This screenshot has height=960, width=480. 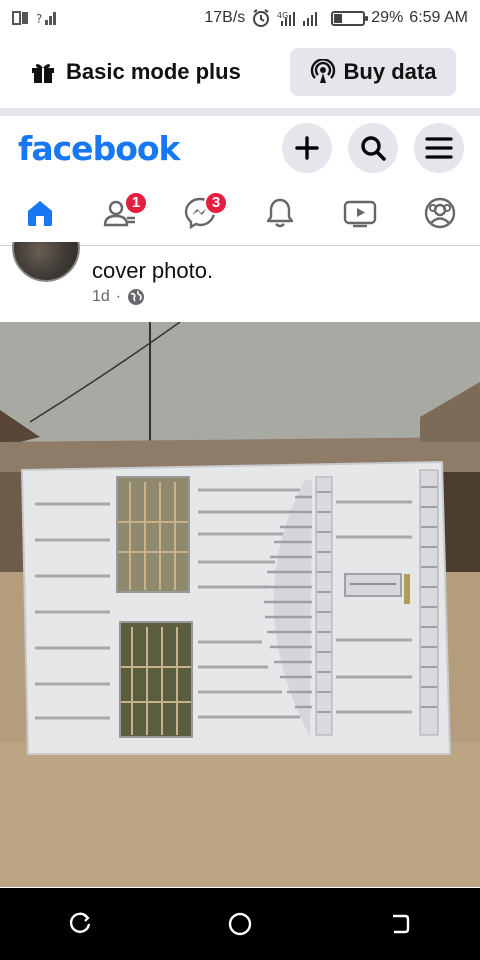 I want to click on buy-data-label: Buy data, so click(x=390, y=71).